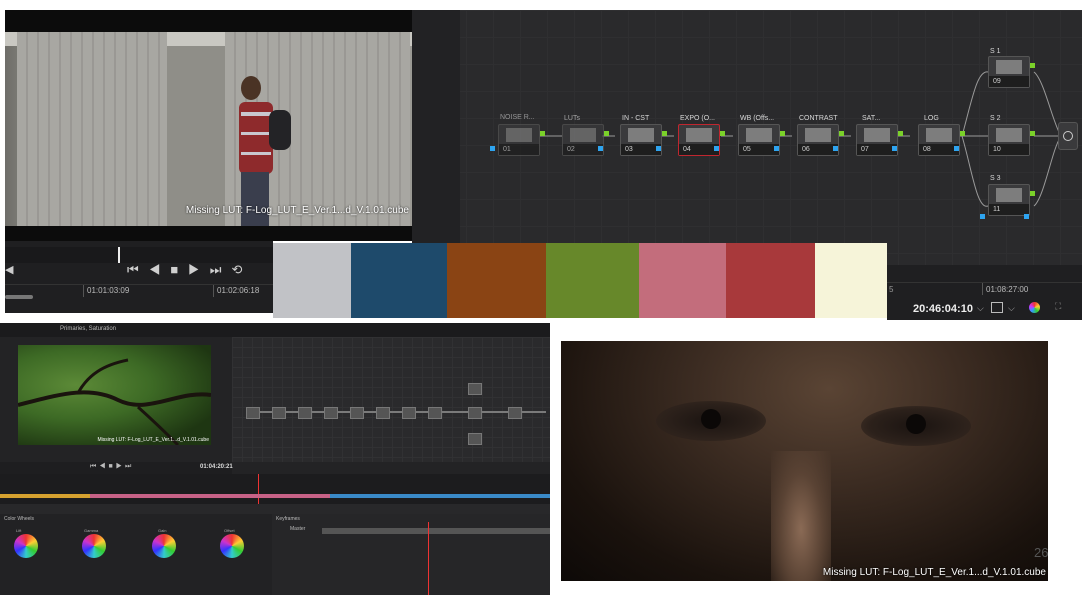 Image resolution: width=1082 pixels, height=595 pixels. I want to click on fullscreen-icon: ⛶, so click(1058, 306).